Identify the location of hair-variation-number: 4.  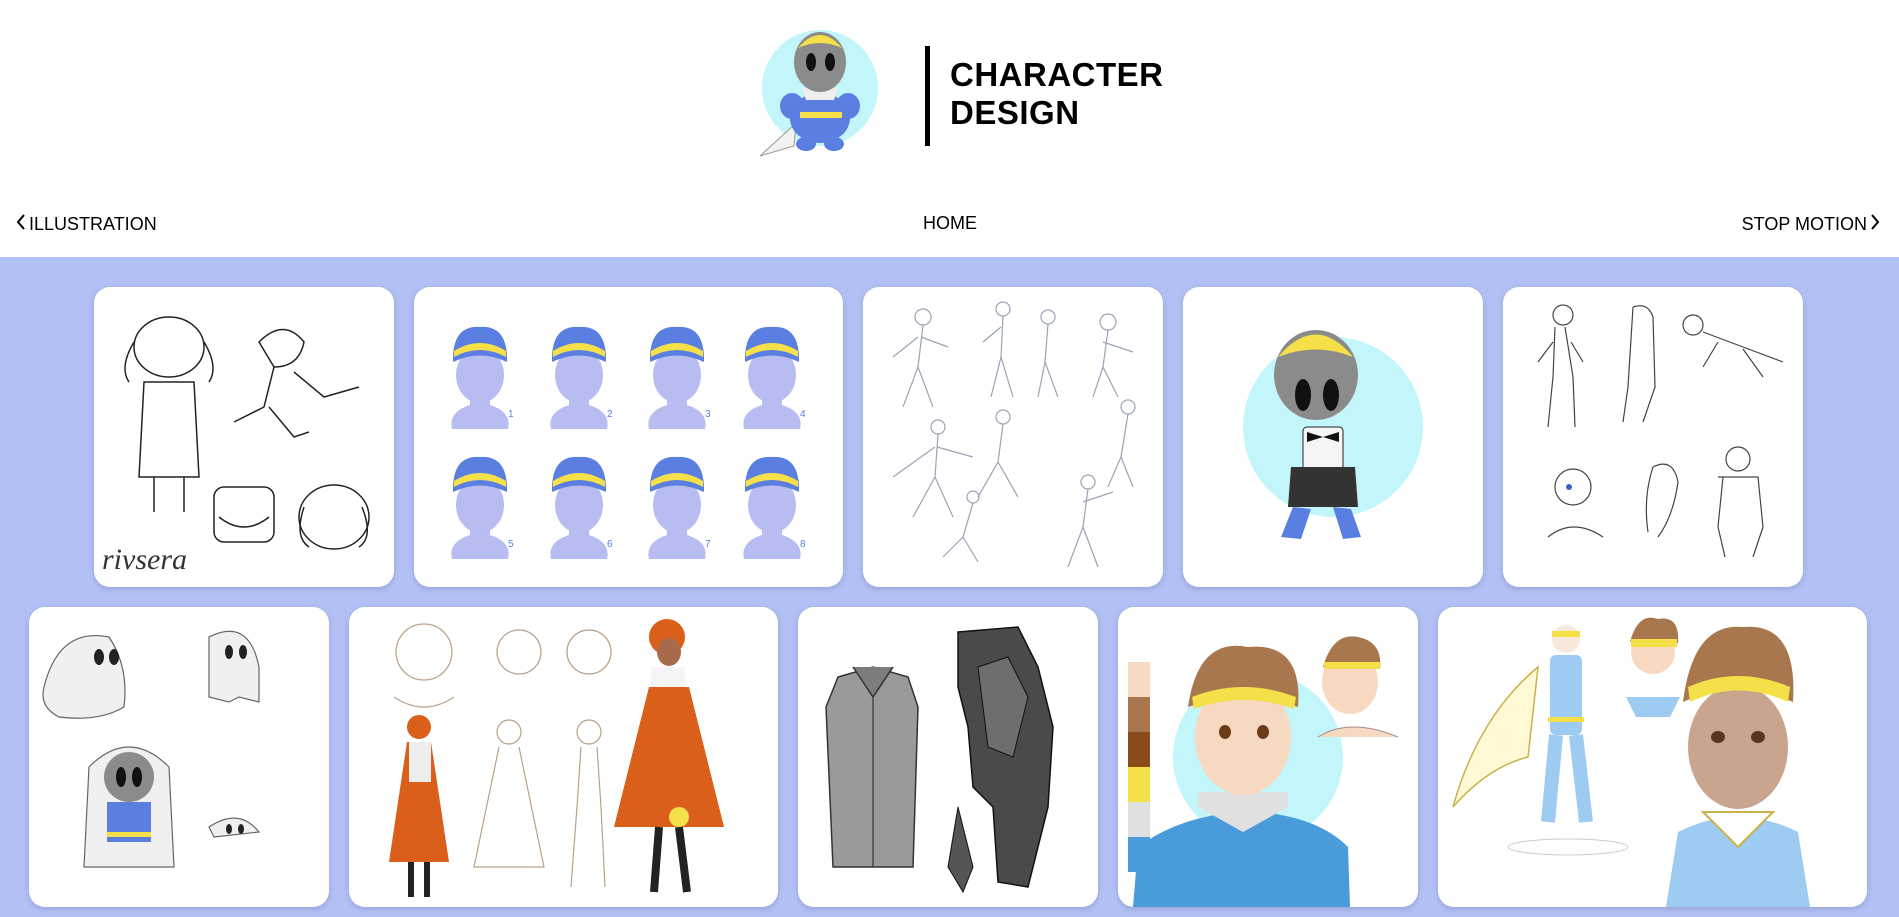
(803, 414).